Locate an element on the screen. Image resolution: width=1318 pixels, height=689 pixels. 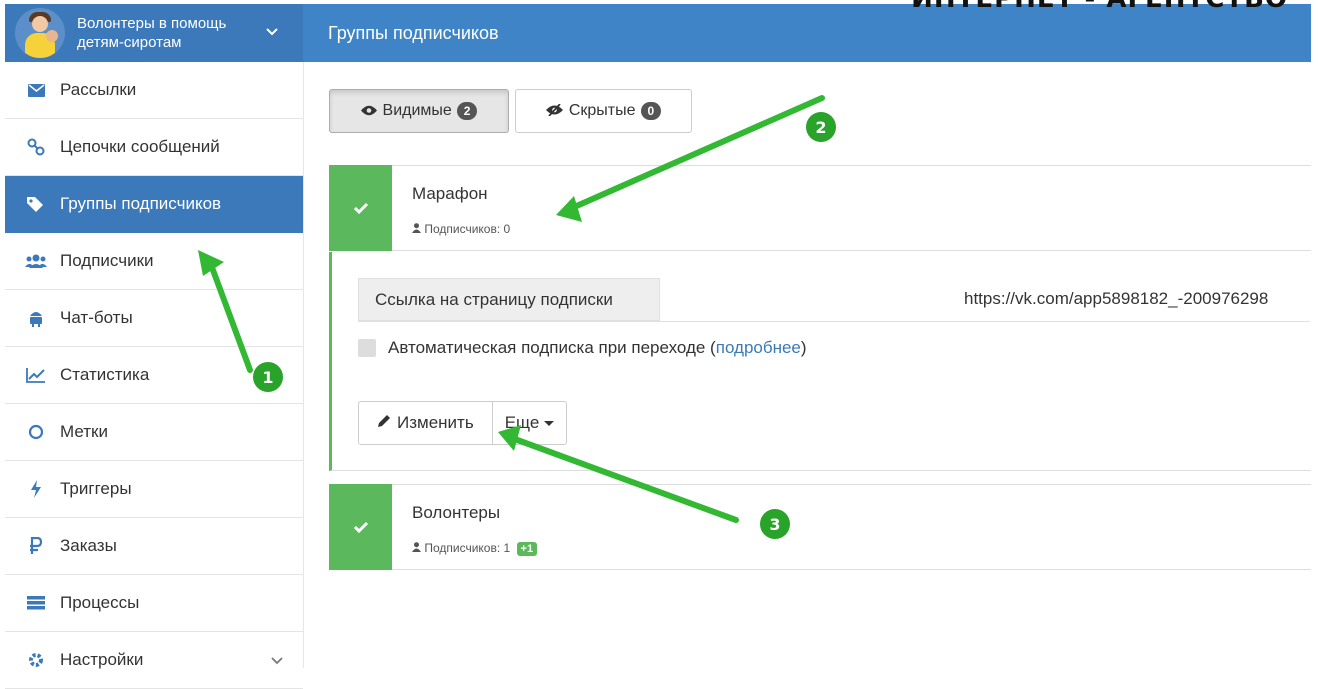
bolt-icon is located at coordinates (36, 489).